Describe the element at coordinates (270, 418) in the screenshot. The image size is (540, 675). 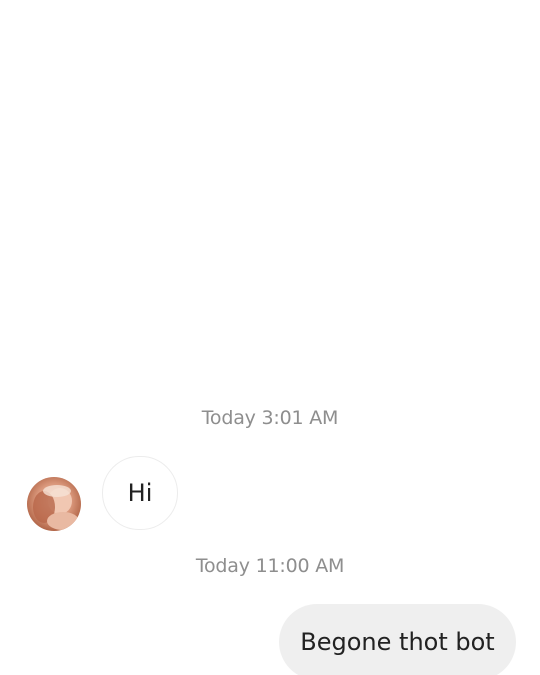
I see `message-timestamp: Today 3:01 AM` at that location.